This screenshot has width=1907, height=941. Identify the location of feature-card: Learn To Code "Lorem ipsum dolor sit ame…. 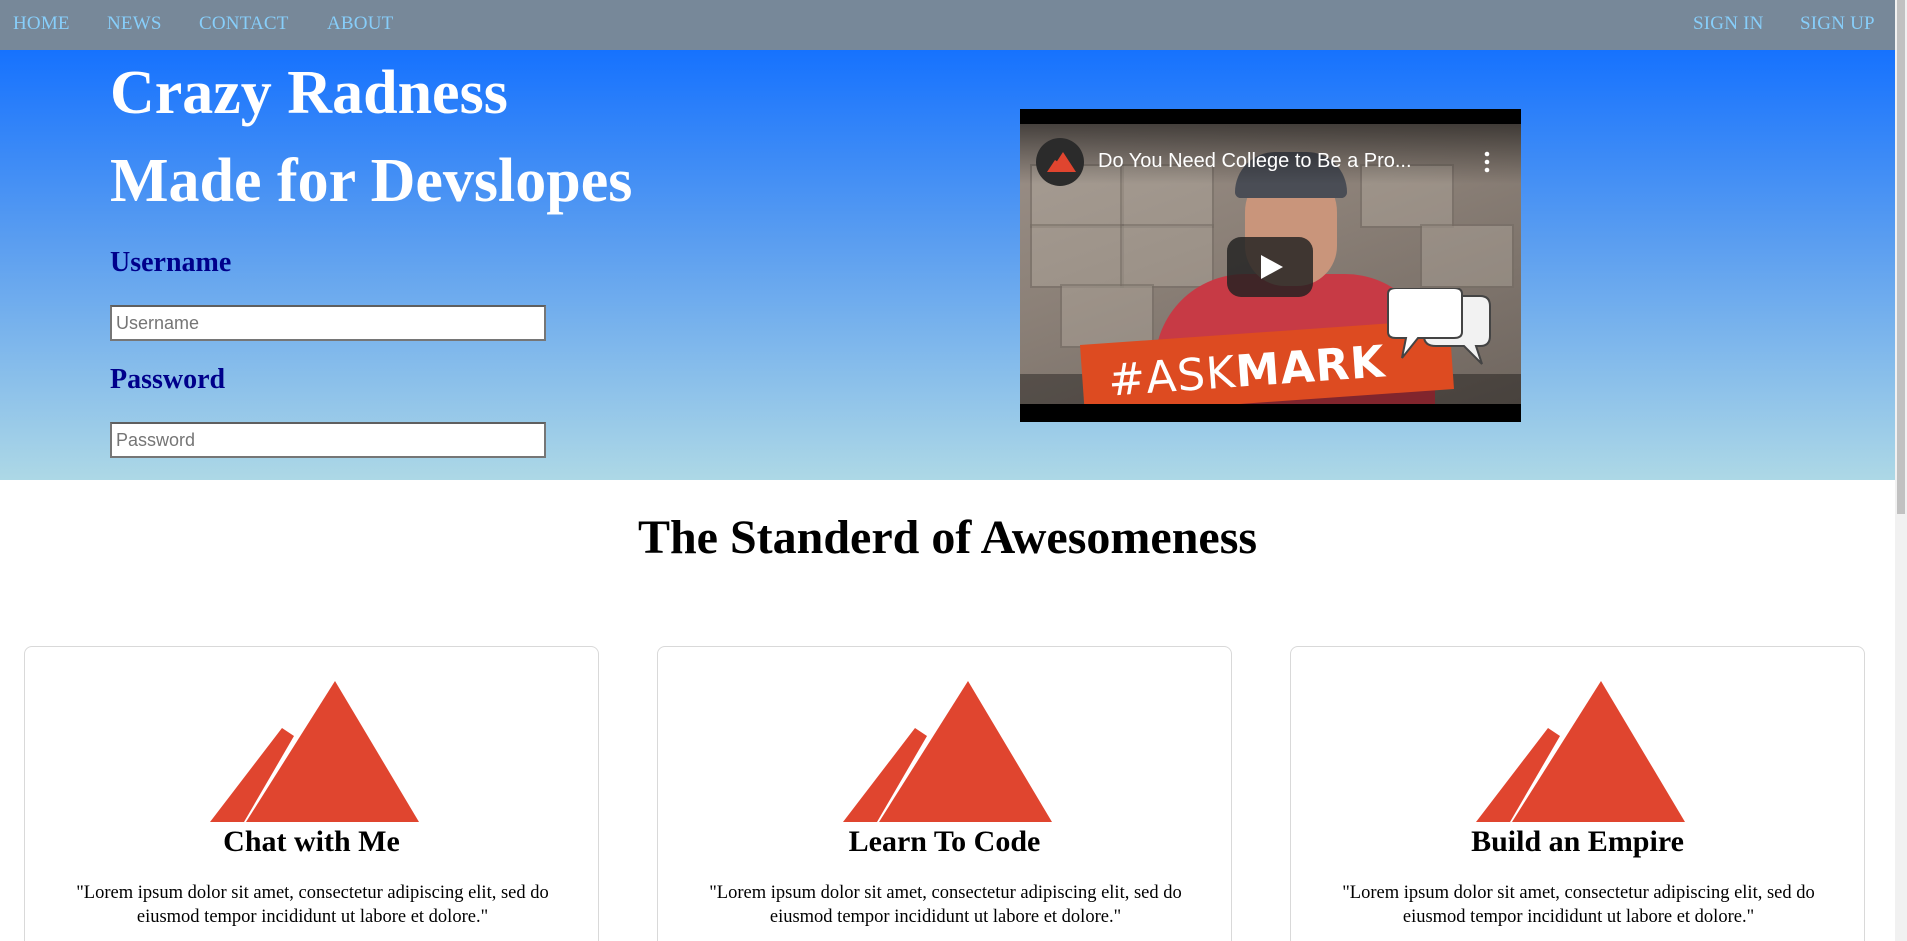
(944, 793).